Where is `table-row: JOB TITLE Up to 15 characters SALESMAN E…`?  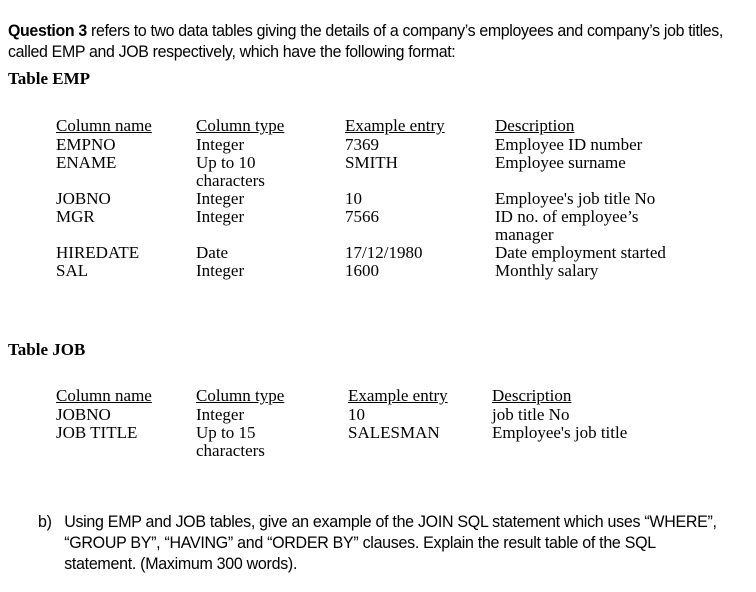 table-row: JOB TITLE Up to 15 characters SALESMAN E… is located at coordinates (399, 442).